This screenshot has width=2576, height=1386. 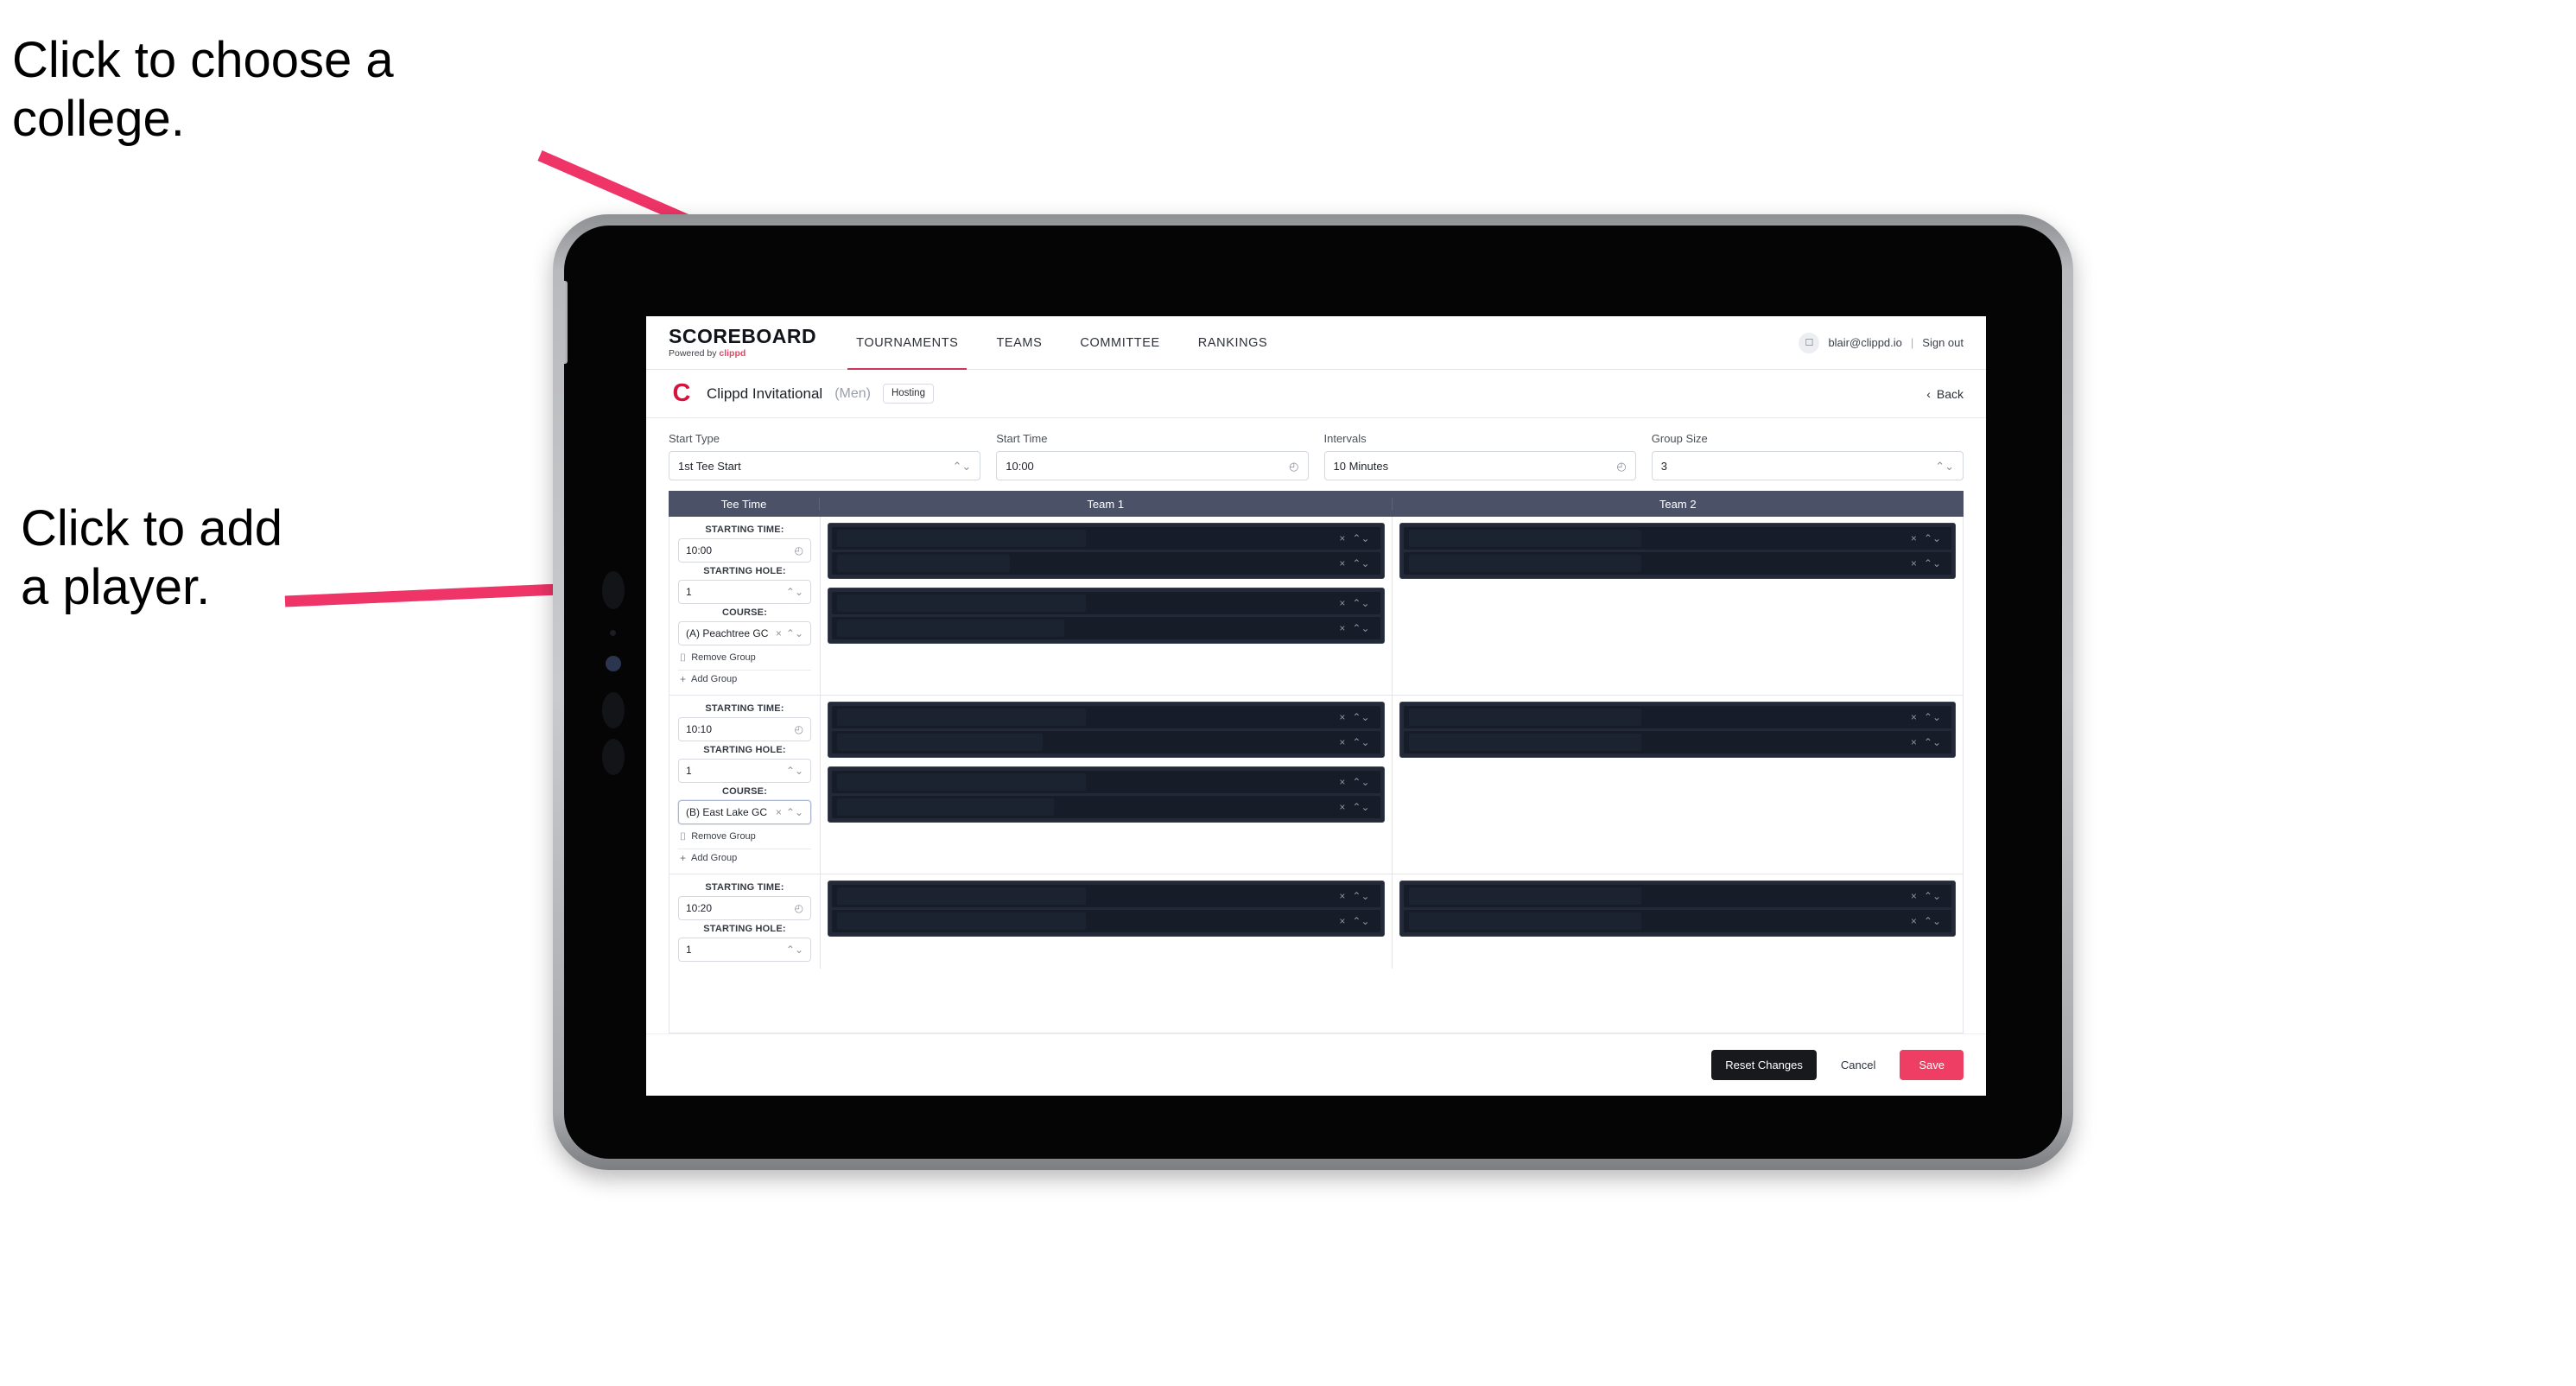 What do you see at coordinates (566, 322) in the screenshot?
I see `power-button-icon` at bounding box center [566, 322].